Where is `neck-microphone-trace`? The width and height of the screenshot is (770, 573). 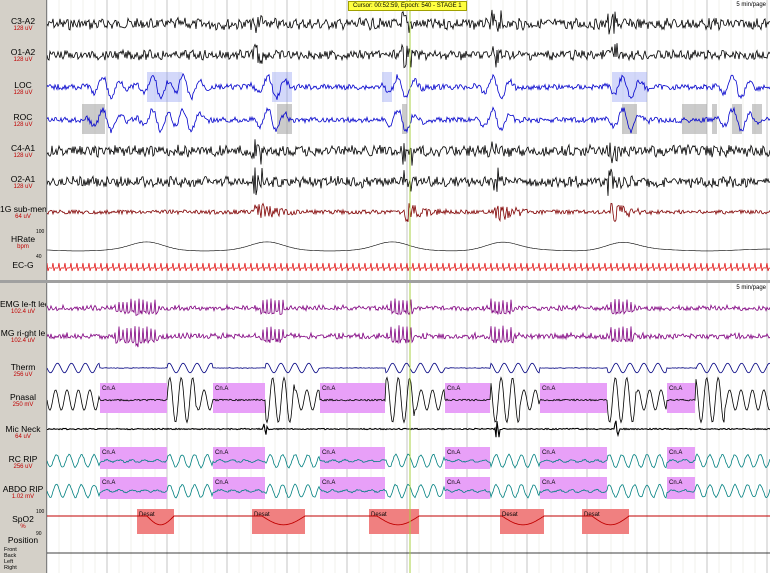
neck-microphone-trace is located at coordinates (408, 429).